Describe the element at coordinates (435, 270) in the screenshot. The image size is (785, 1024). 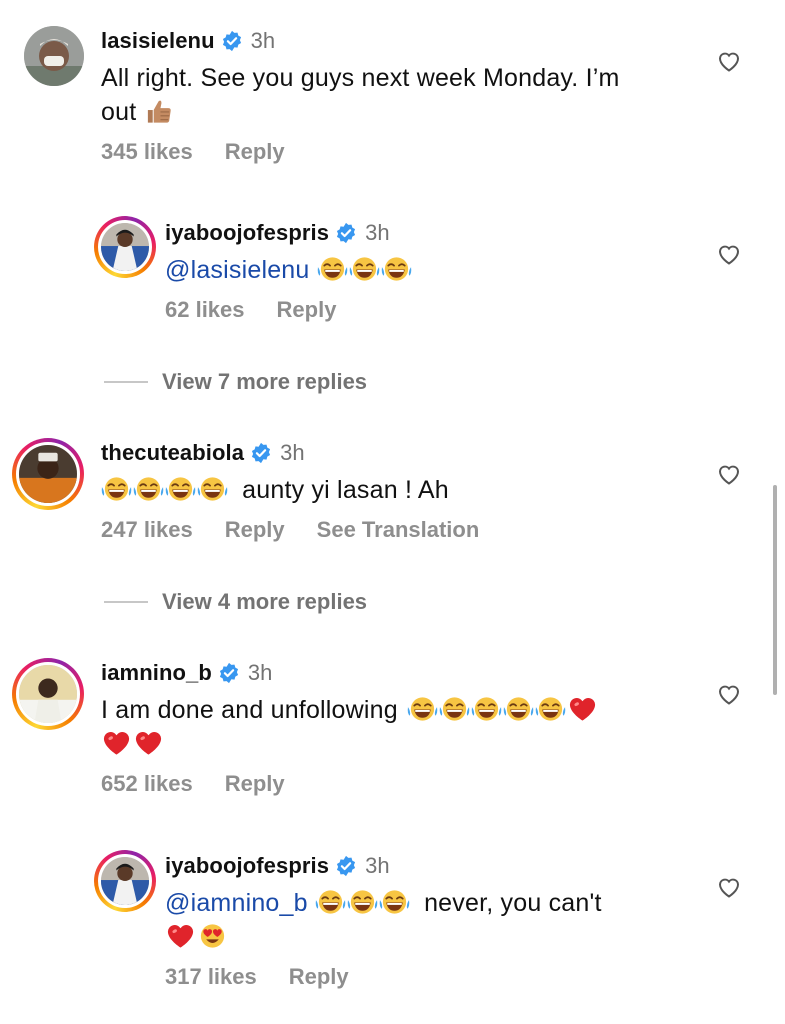
I see `comment-text: @lasisielenu` at that location.